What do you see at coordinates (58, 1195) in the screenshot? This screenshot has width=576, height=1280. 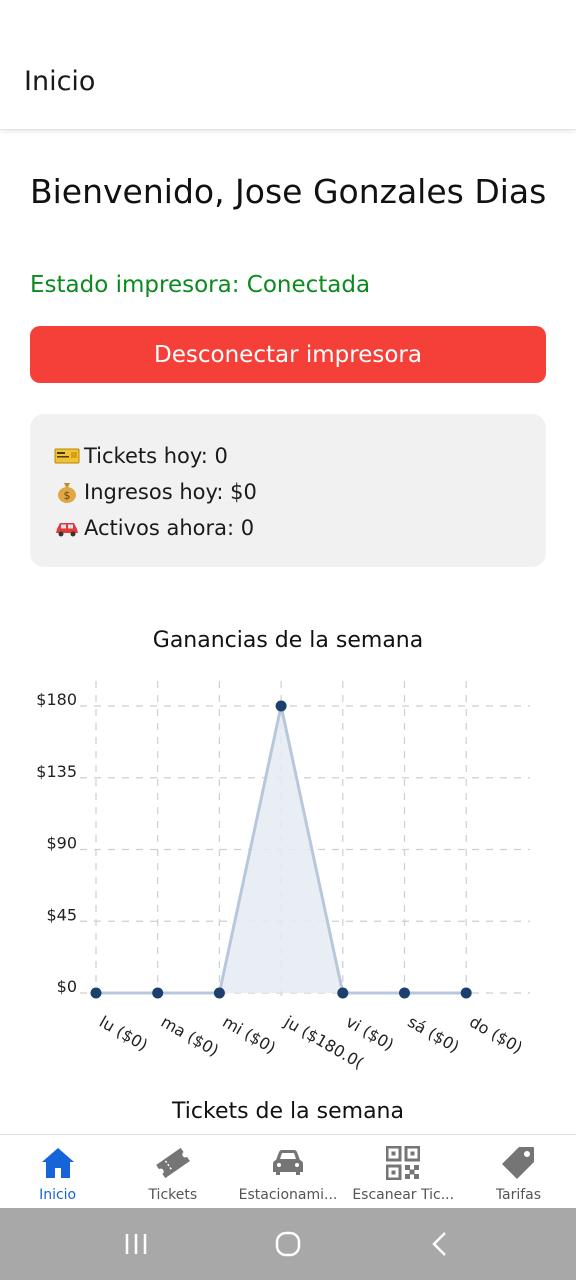 I see `tab-inicio-label: Inicio` at bounding box center [58, 1195].